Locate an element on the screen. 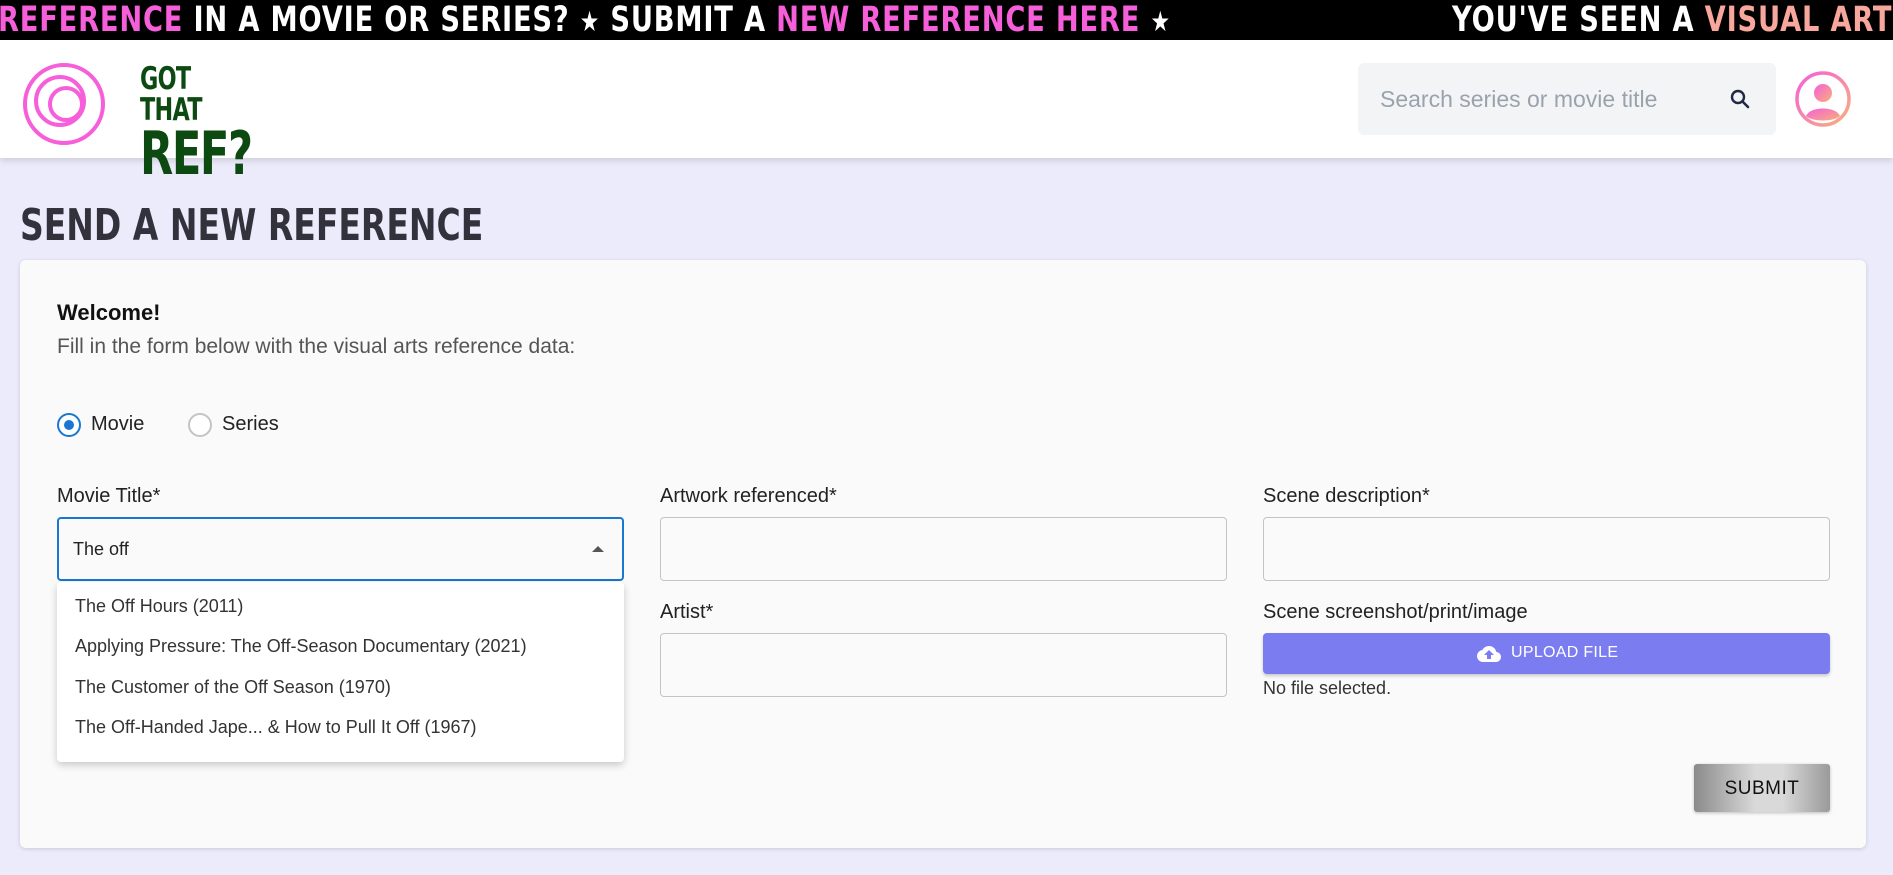 The image size is (1893, 875). scene-description-input is located at coordinates (1546, 549).